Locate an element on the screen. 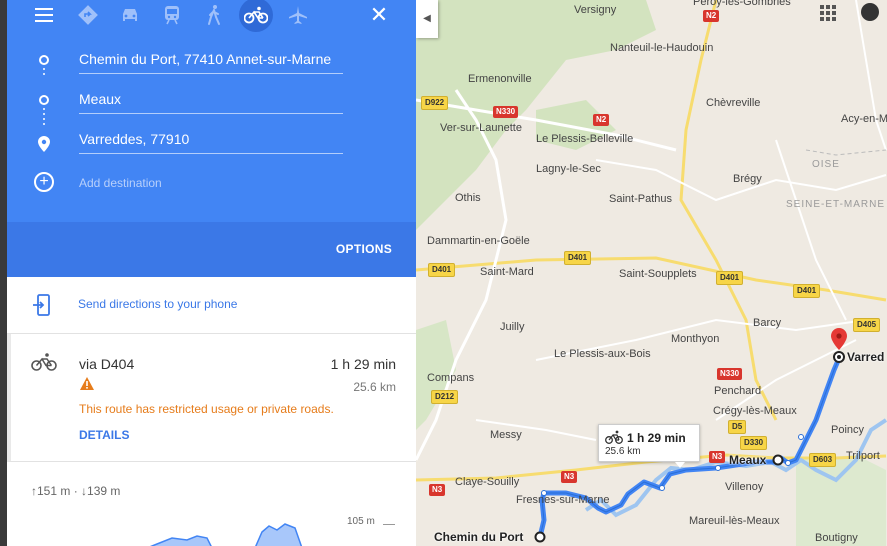 The height and width of the screenshot is (546, 887). place-label: Trilport is located at coordinates (863, 456).